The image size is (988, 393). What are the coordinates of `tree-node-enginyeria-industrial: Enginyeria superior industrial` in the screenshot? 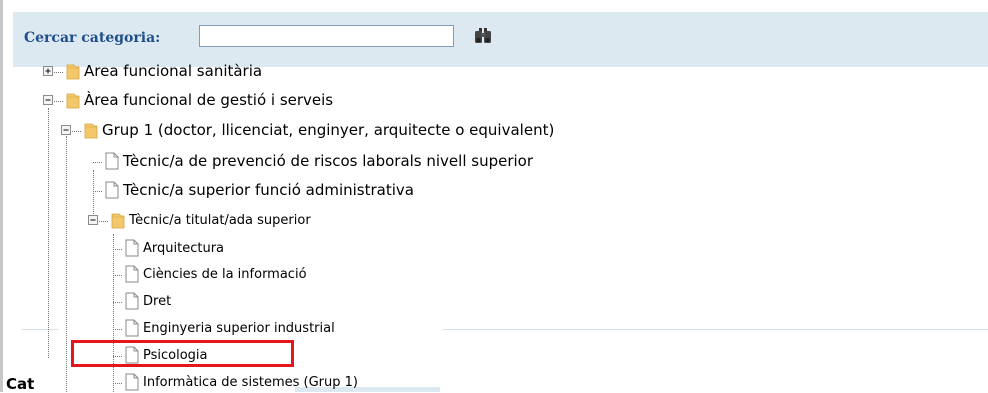 It's located at (224, 328).